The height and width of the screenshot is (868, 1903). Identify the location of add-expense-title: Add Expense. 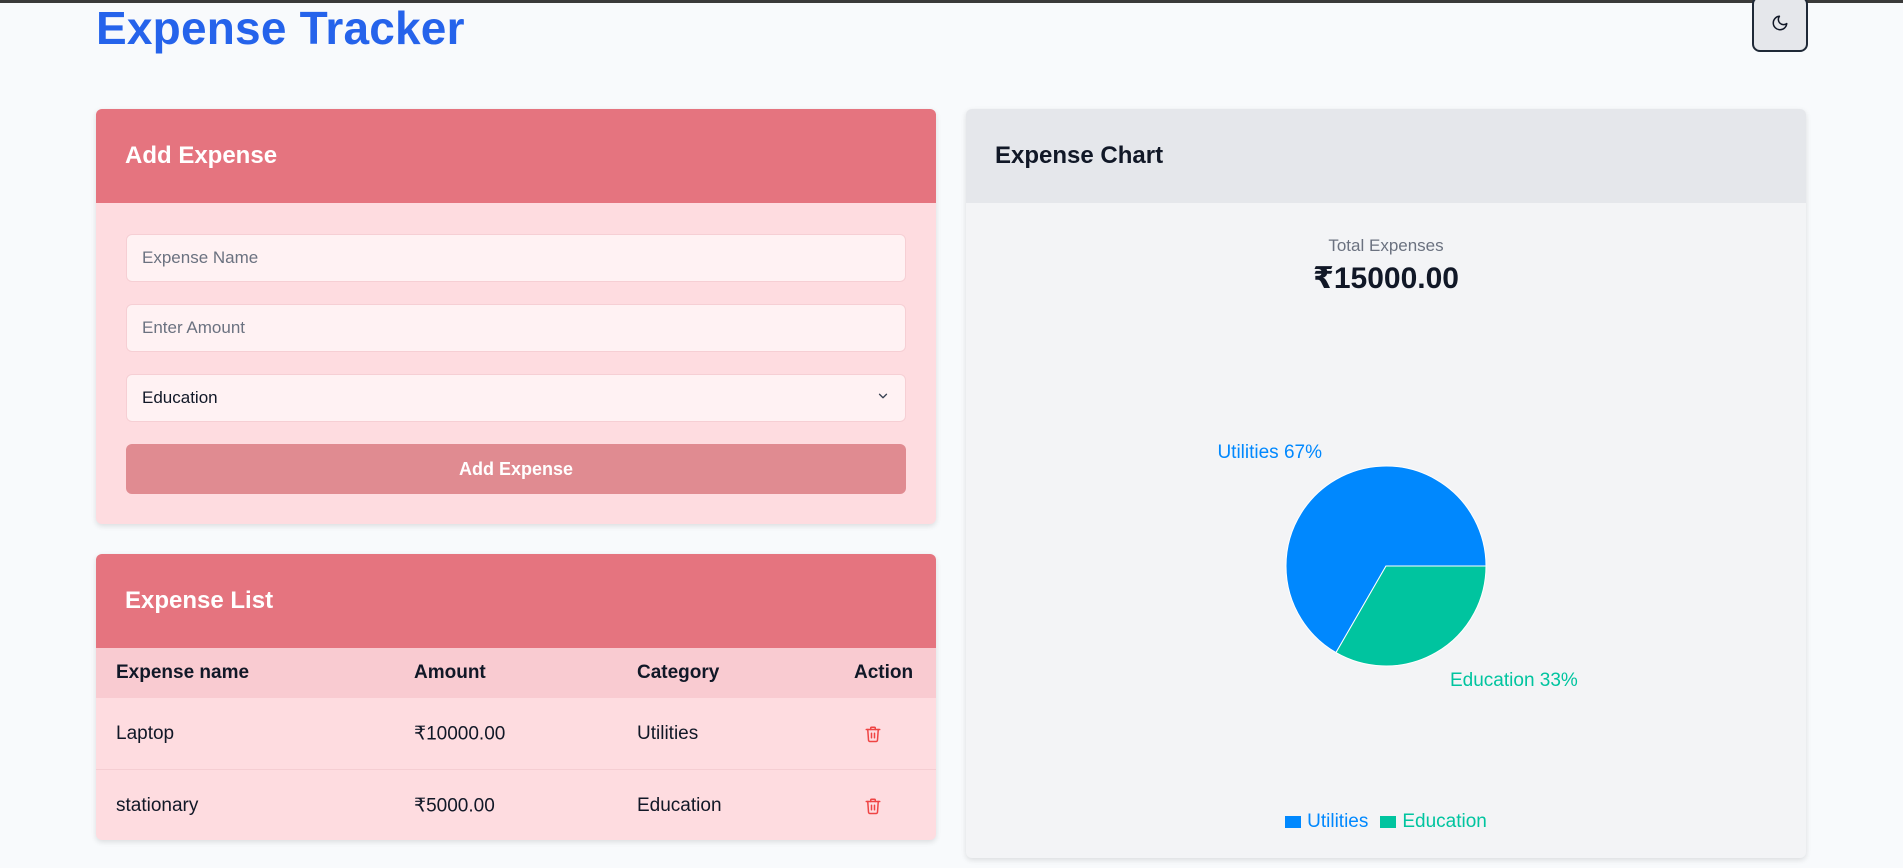
(516, 156).